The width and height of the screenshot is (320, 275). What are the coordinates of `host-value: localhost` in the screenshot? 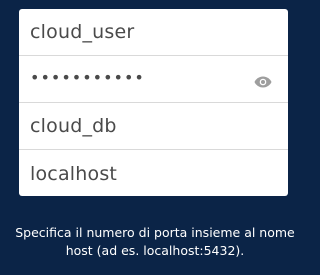 It's located at (73, 174).